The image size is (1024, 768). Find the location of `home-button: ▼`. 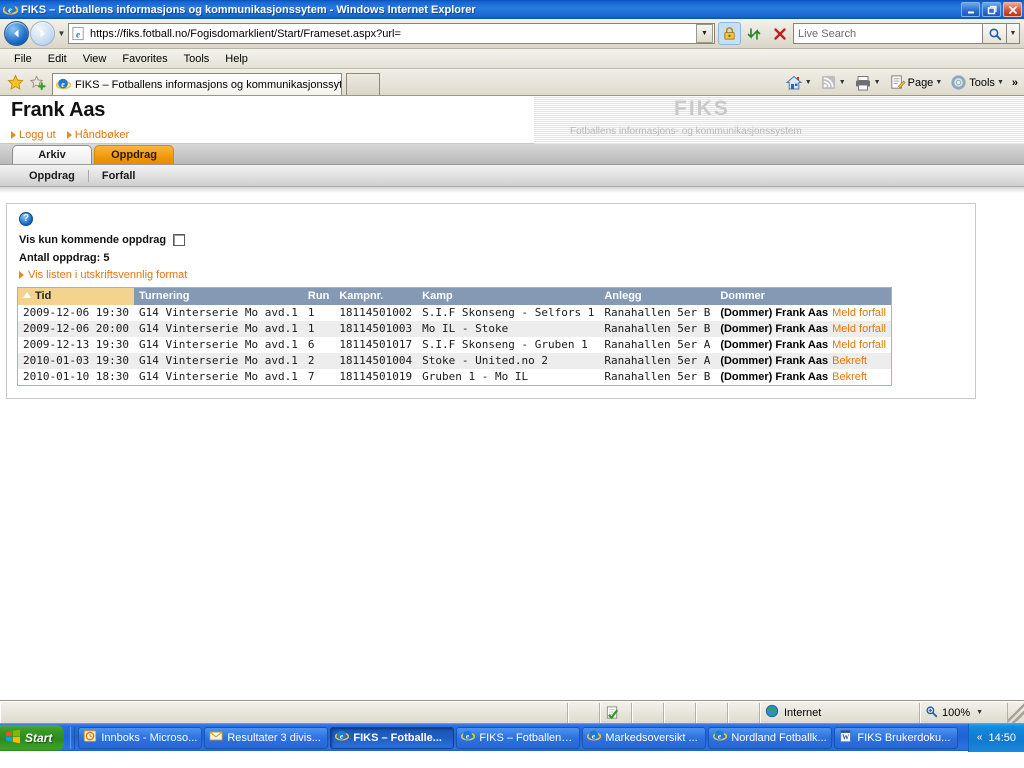

home-button: ▼ is located at coordinates (800, 83).